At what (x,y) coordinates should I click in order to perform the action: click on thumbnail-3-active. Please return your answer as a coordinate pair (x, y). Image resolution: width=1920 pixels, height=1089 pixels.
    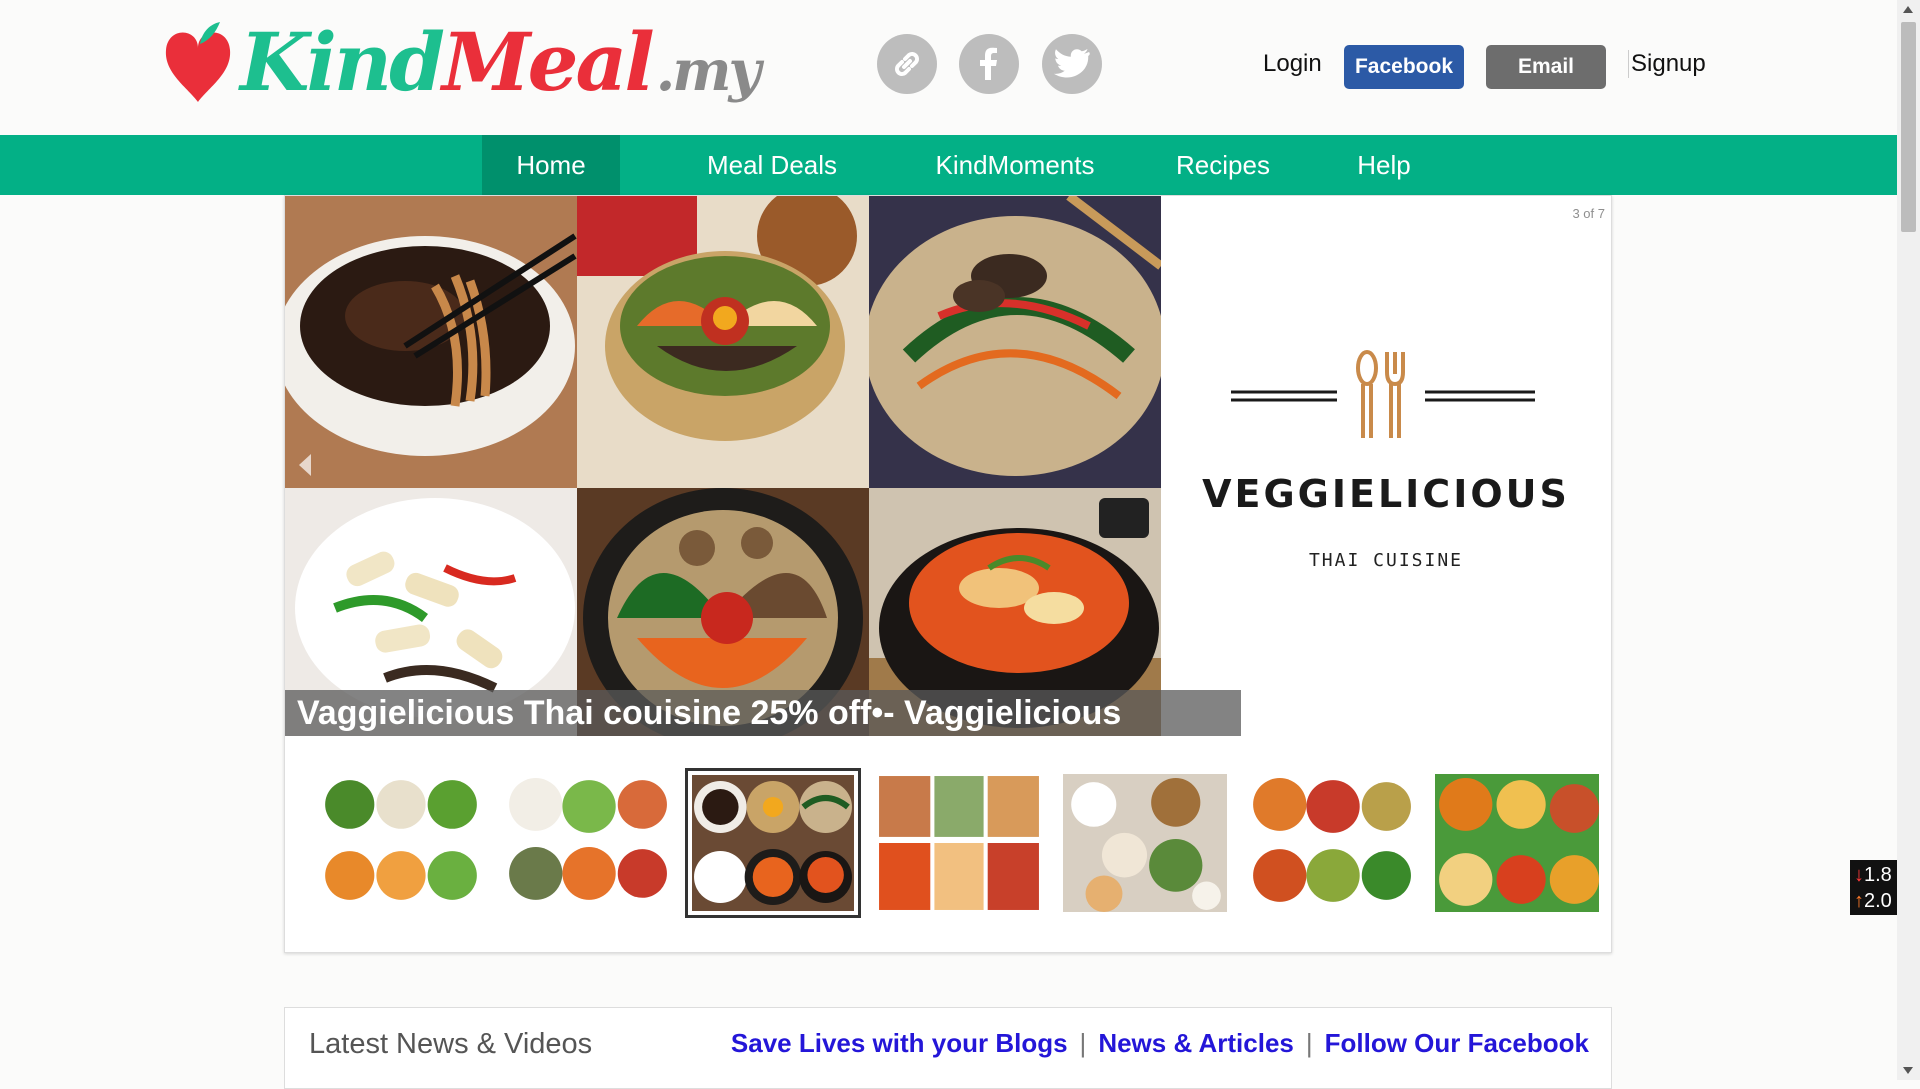
    Looking at the image, I should click on (773, 843).